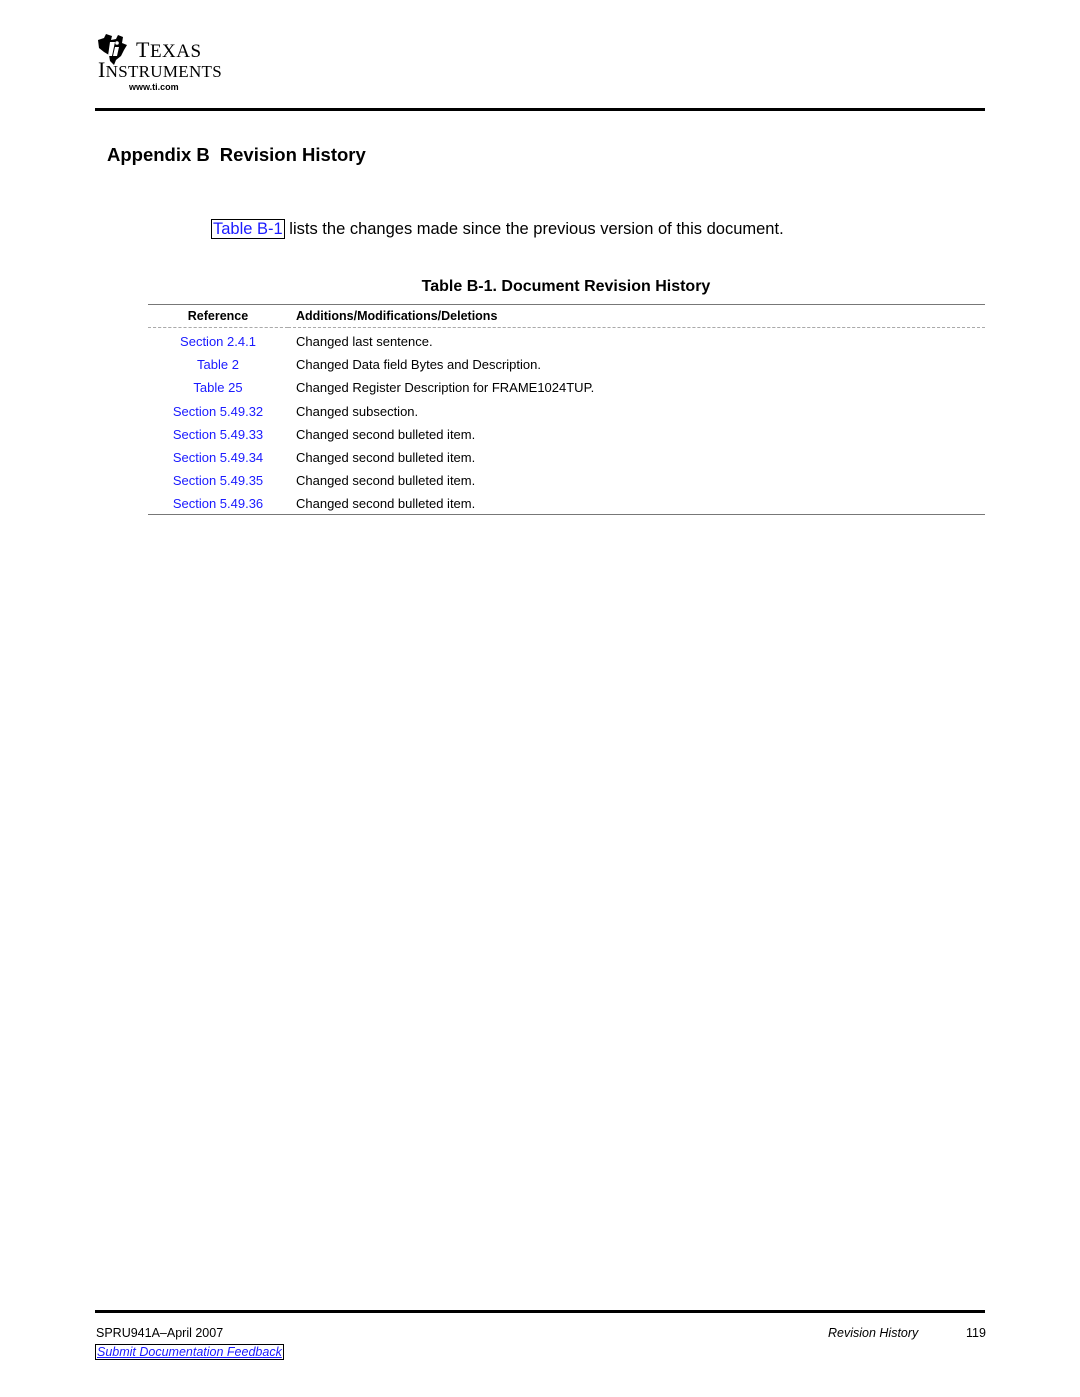 This screenshot has height=1397, width=1080. Describe the element at coordinates (357, 411) in the screenshot. I see `change-description: Changed subsection.` at that location.